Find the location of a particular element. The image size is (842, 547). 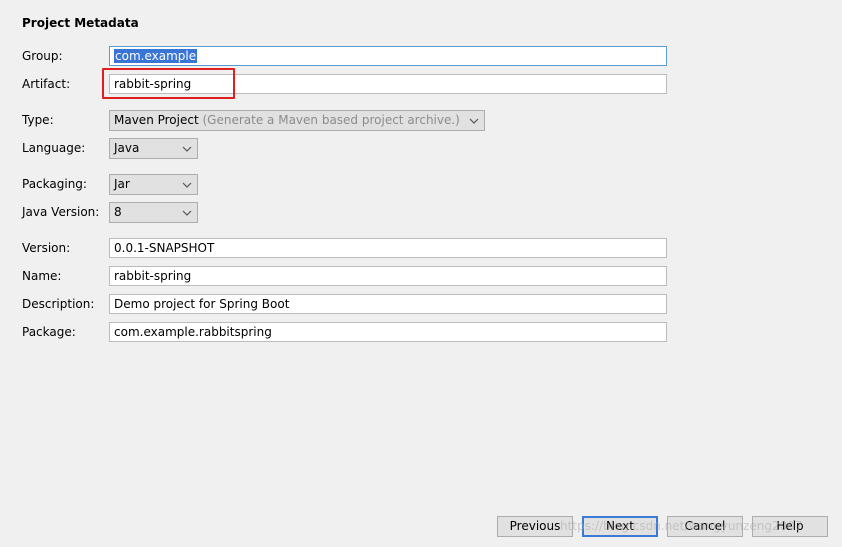

version-label: Version: is located at coordinates (46, 248).